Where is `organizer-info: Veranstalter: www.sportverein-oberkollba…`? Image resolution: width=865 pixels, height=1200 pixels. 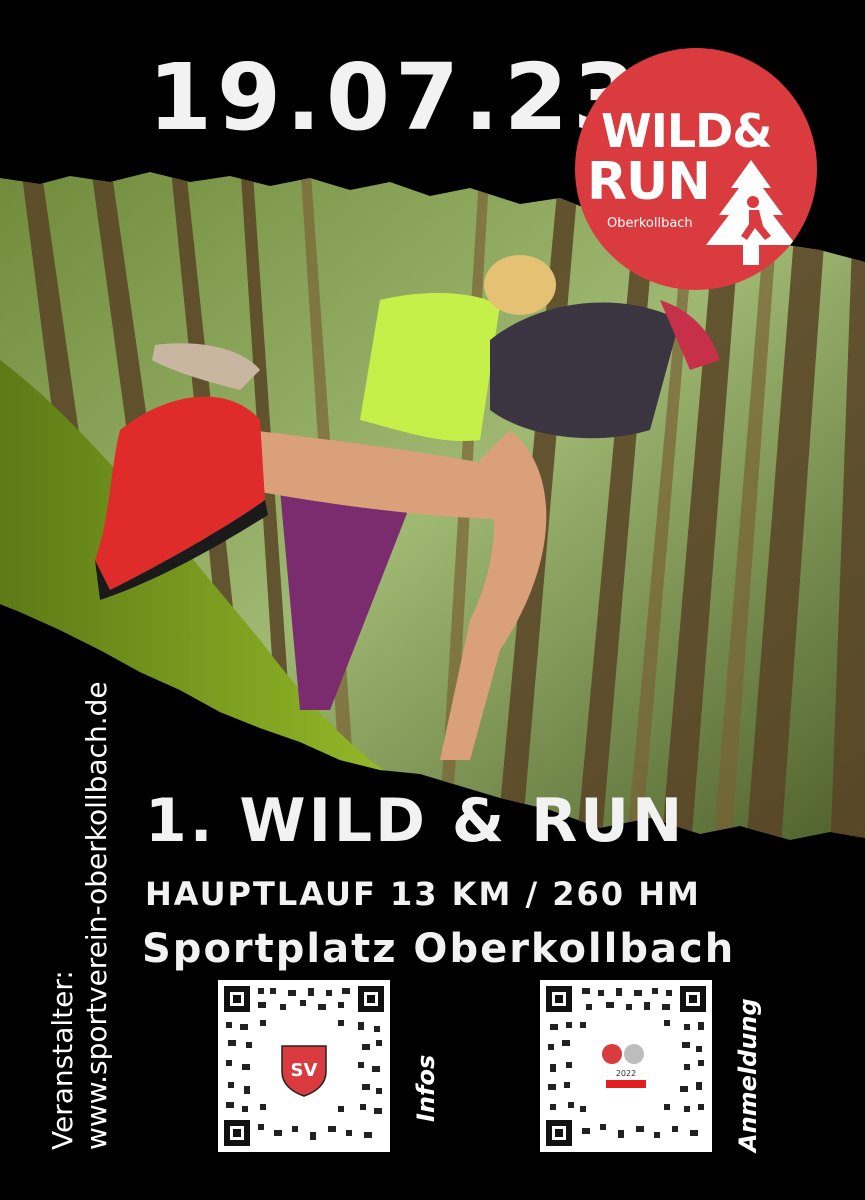
organizer-info: Veranstalter: www.sportverein-oberkollba… is located at coordinates (80, 915).